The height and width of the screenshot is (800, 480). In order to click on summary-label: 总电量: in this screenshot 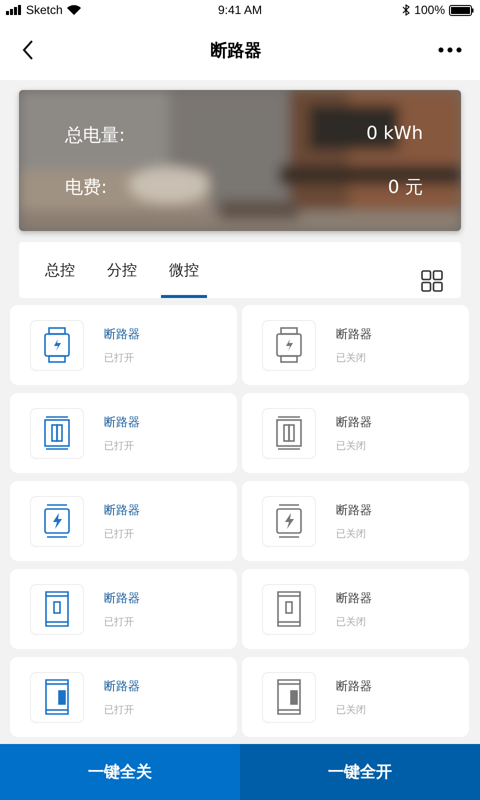, I will do `click(95, 135)`.